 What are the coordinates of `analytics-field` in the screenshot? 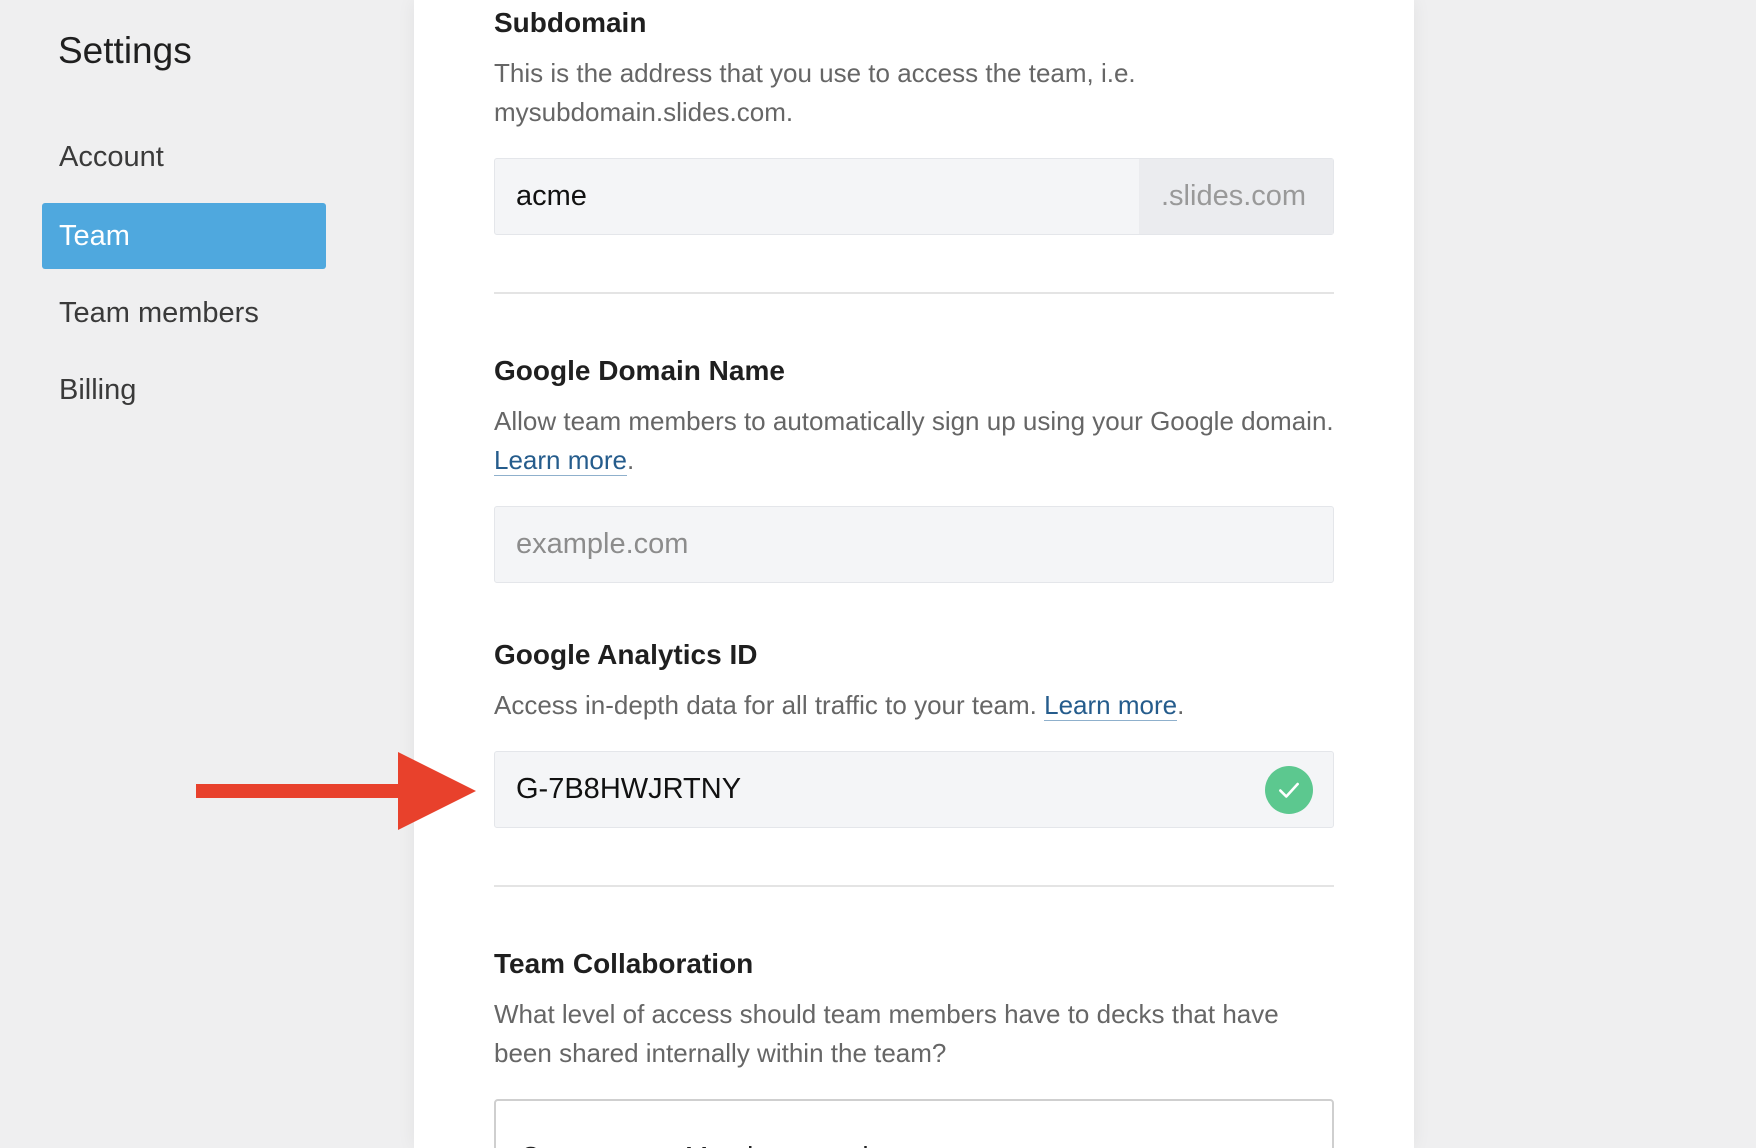 It's located at (914, 789).